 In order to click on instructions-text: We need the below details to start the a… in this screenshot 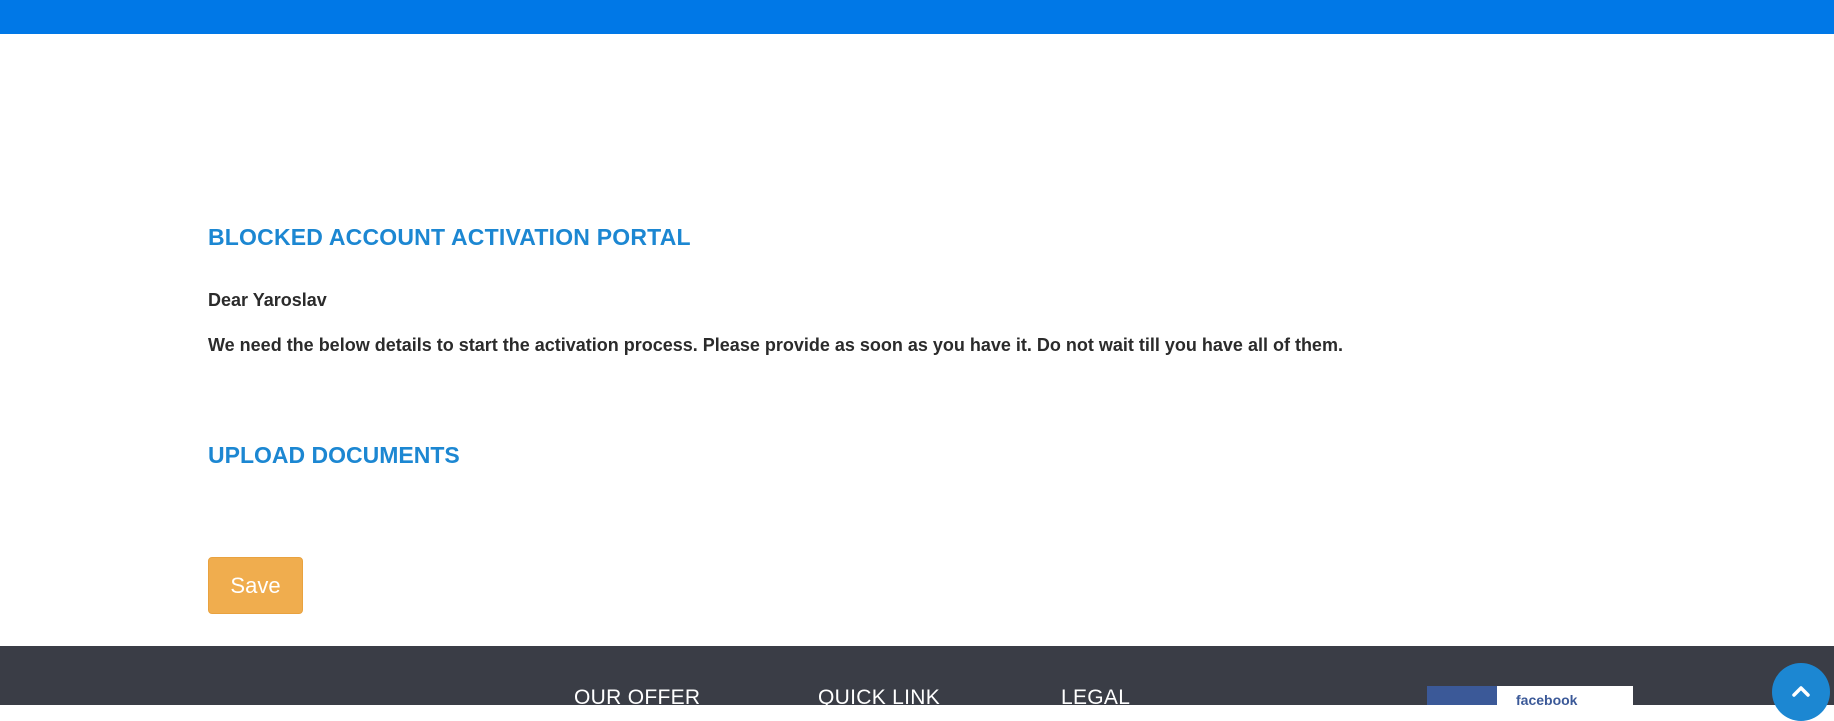, I will do `click(775, 345)`.